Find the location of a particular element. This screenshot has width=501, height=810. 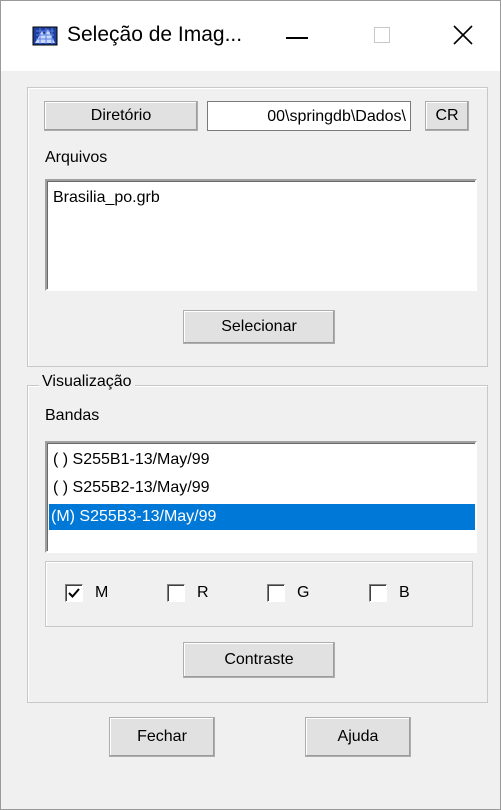

channel-r-label: R is located at coordinates (203, 592).